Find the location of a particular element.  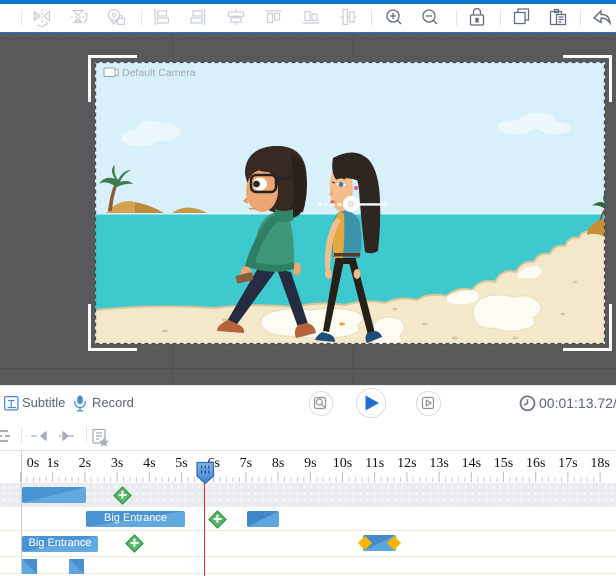

svg-text: Default Camera is located at coordinates (159, 73).